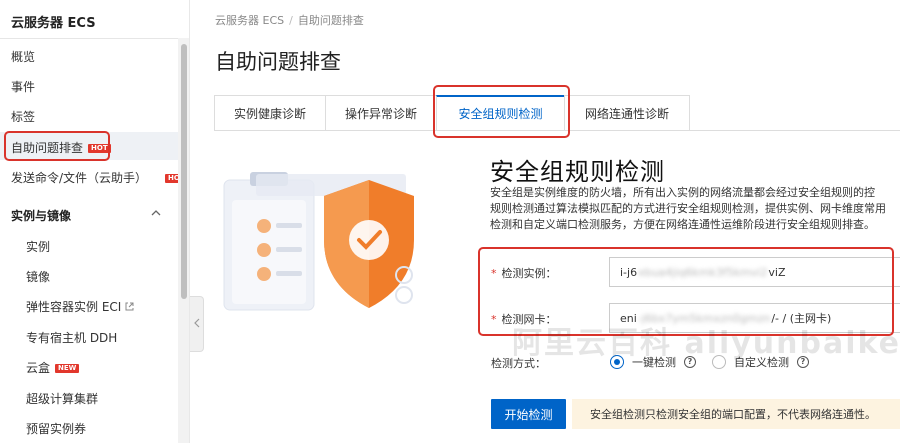  I want to click on sidebar-title: 云服务器 ECS, so click(53, 23).